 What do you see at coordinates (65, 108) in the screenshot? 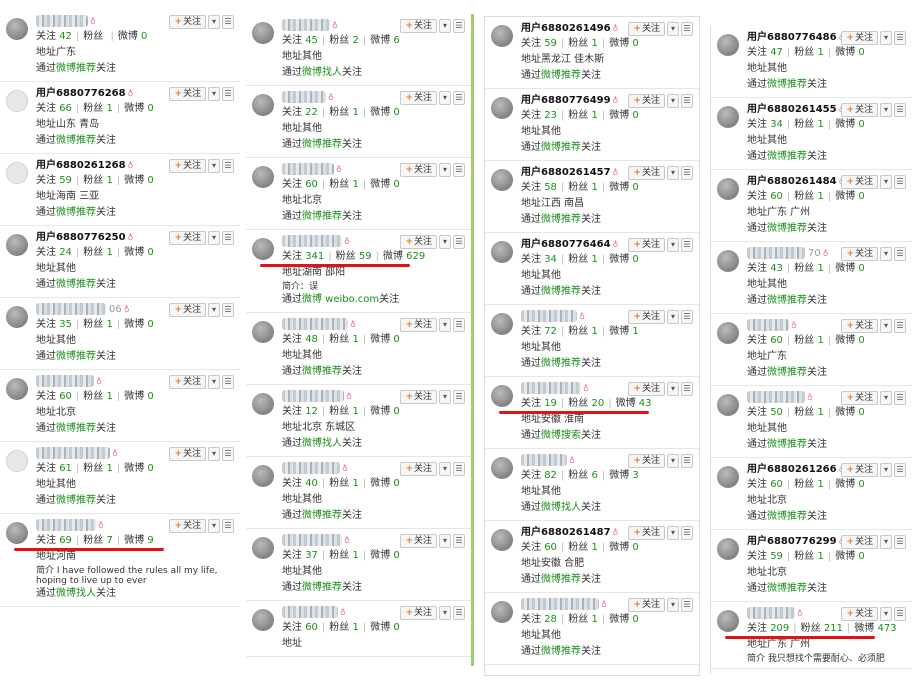
I see `following-count: 66` at bounding box center [65, 108].